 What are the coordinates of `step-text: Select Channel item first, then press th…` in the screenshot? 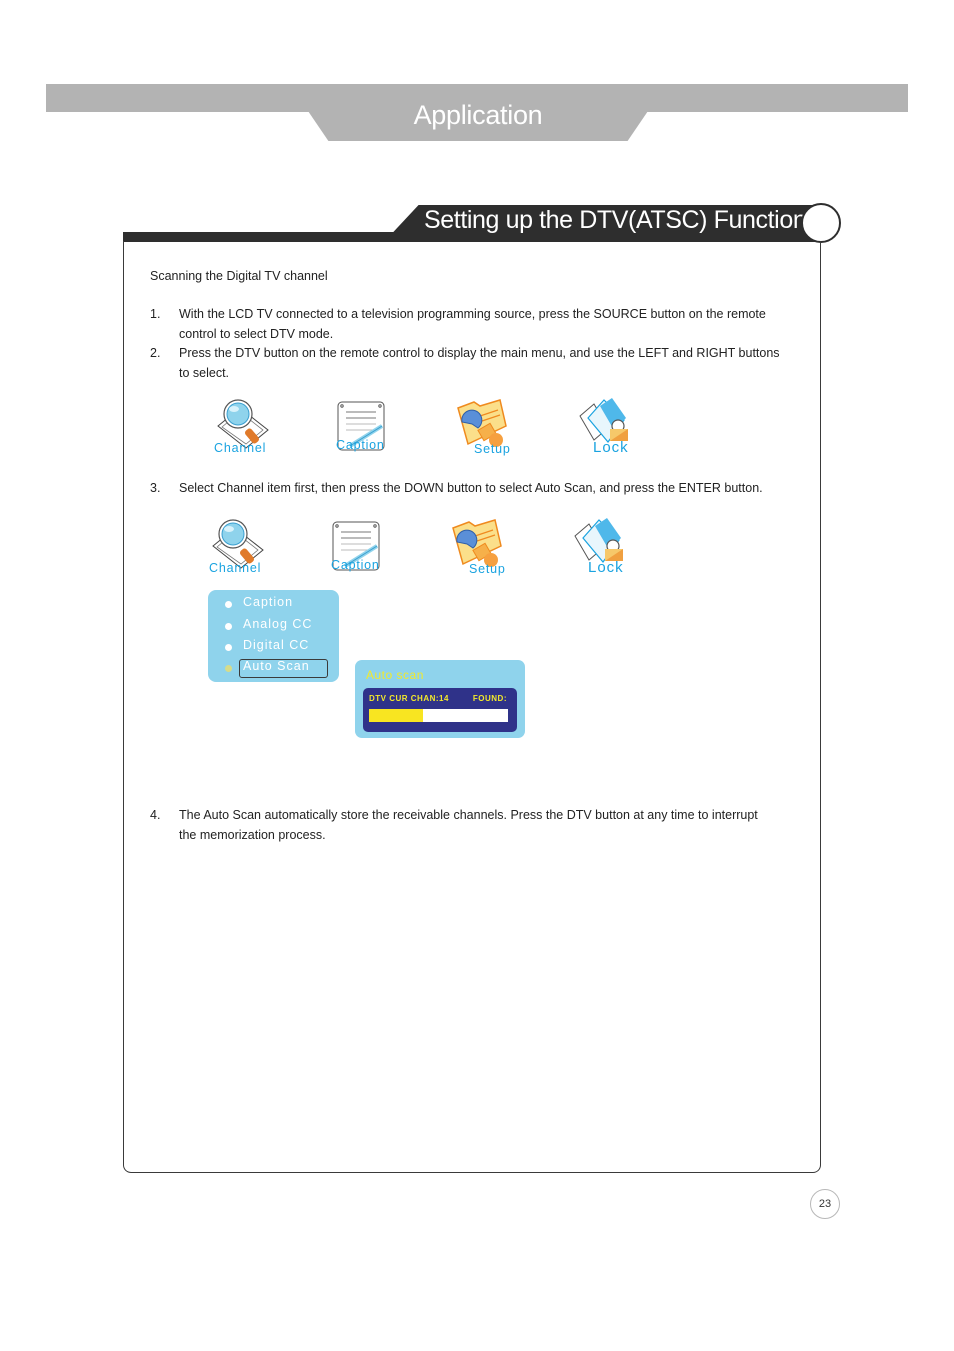 It's located at (499, 489).